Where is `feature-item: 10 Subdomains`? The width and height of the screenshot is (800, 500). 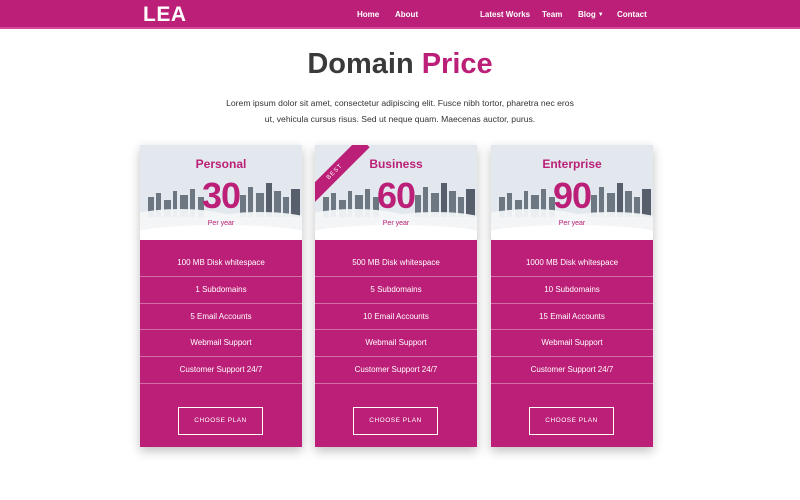 feature-item: 10 Subdomains is located at coordinates (572, 290).